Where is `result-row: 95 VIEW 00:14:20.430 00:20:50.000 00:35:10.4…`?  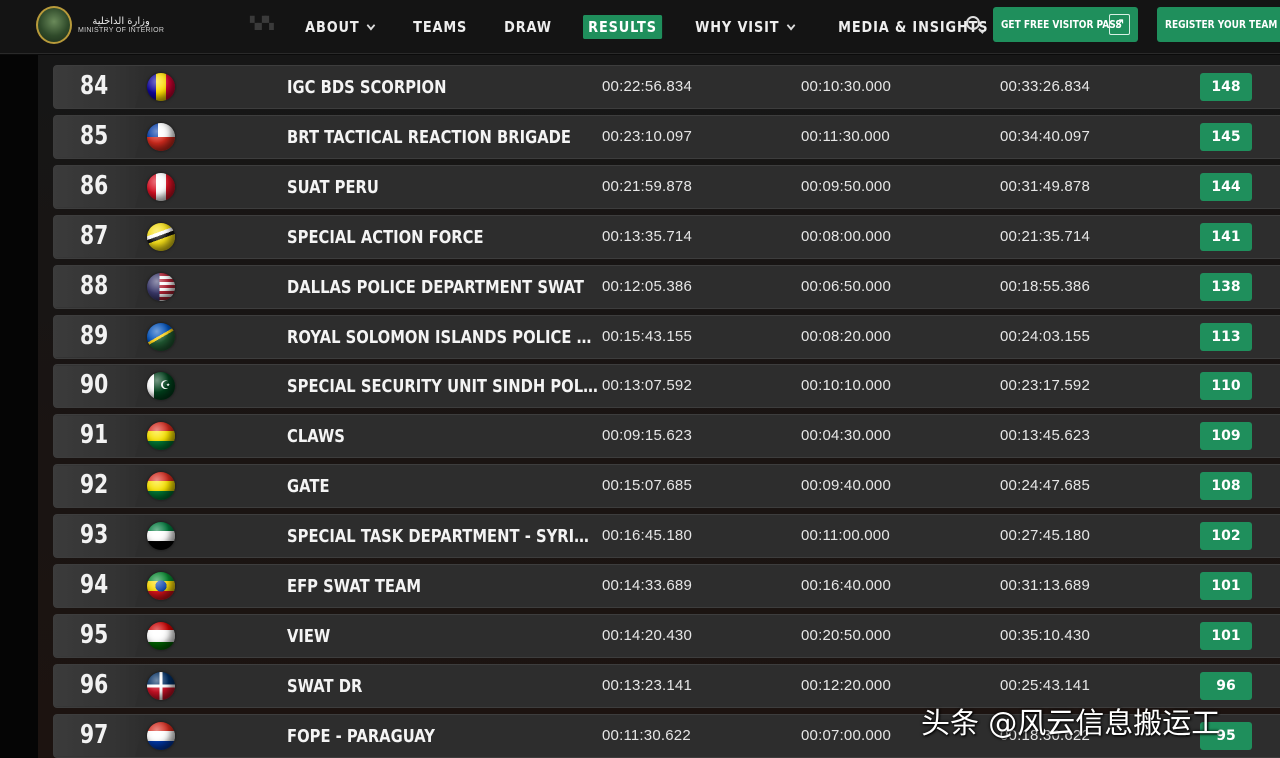
result-row: 95 VIEW 00:14:20.430 00:20:50.000 00:35:10.4… is located at coordinates (666, 635).